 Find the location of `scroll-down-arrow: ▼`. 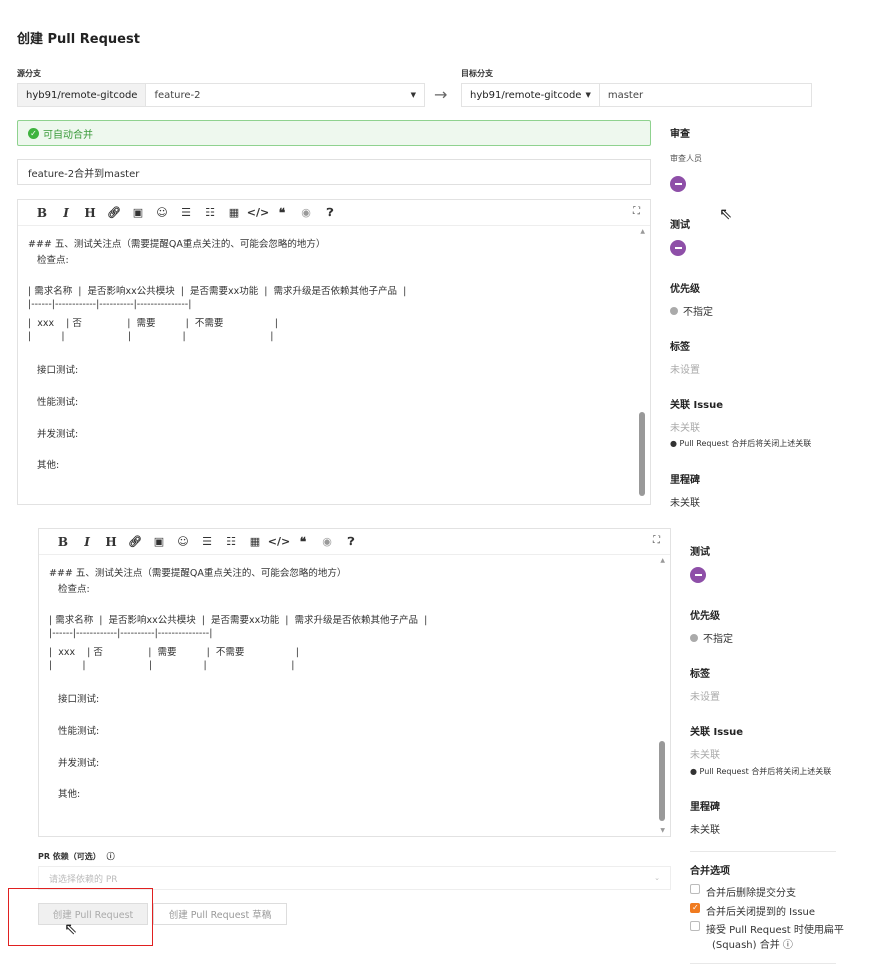

scroll-down-arrow: ▼ is located at coordinates (662, 830).